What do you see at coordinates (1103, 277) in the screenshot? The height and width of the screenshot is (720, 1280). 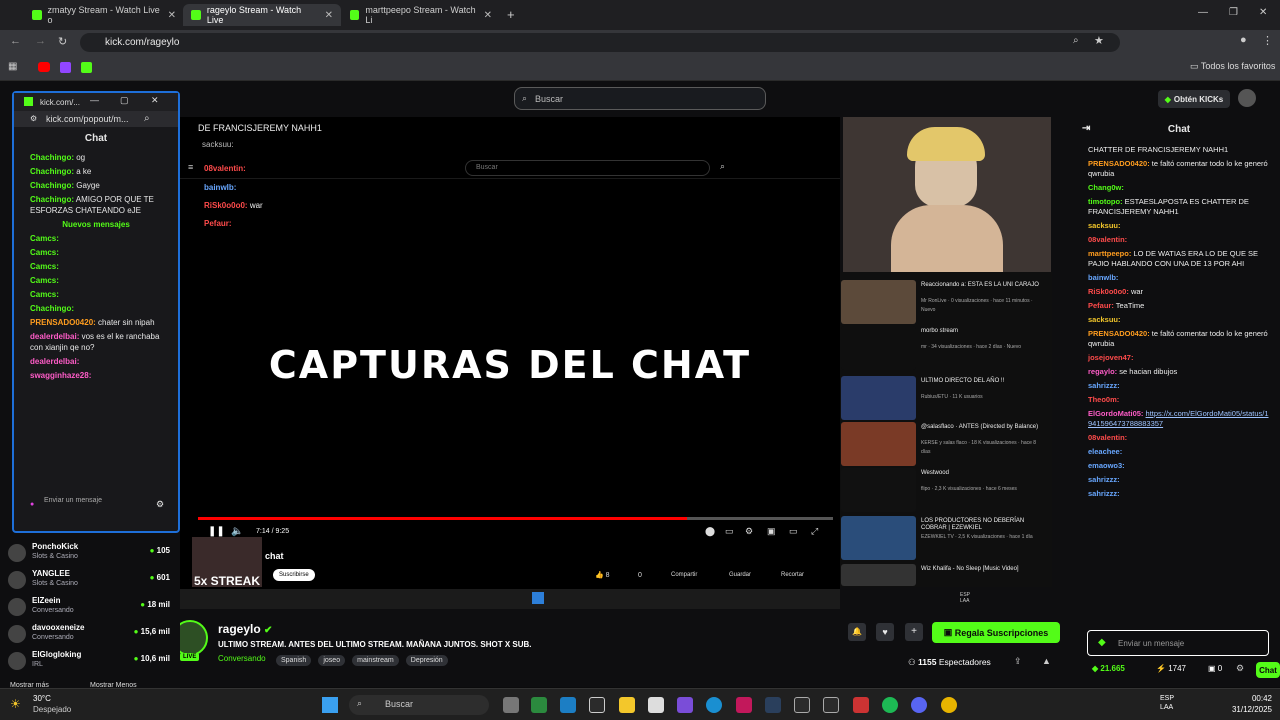 I see `chat-username: bainwlb:` at bounding box center [1103, 277].